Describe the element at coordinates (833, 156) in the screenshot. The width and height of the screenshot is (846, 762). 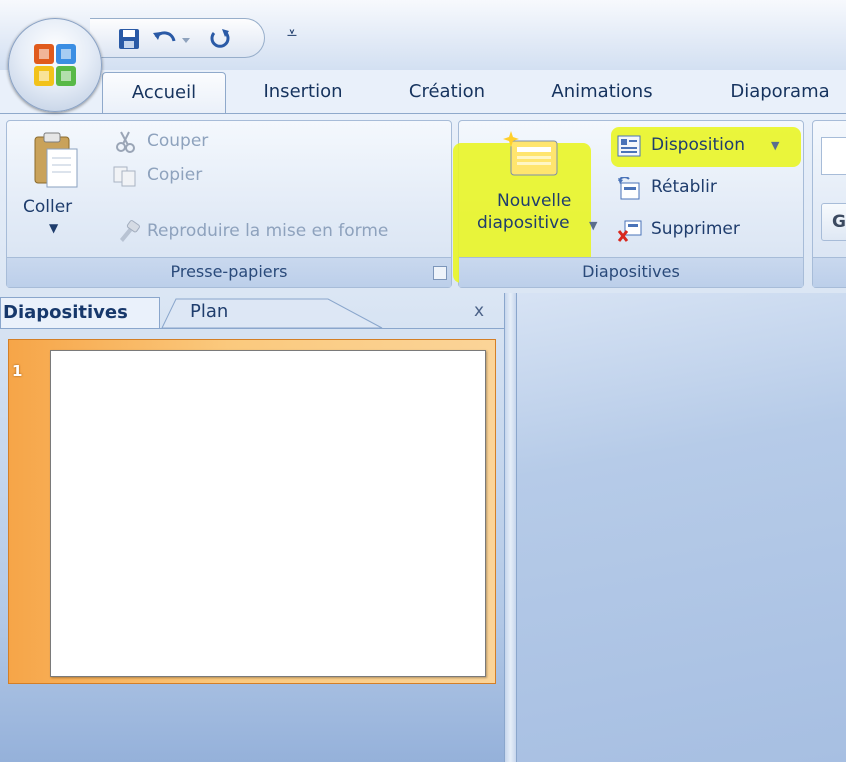
I see `font-box-partial` at that location.